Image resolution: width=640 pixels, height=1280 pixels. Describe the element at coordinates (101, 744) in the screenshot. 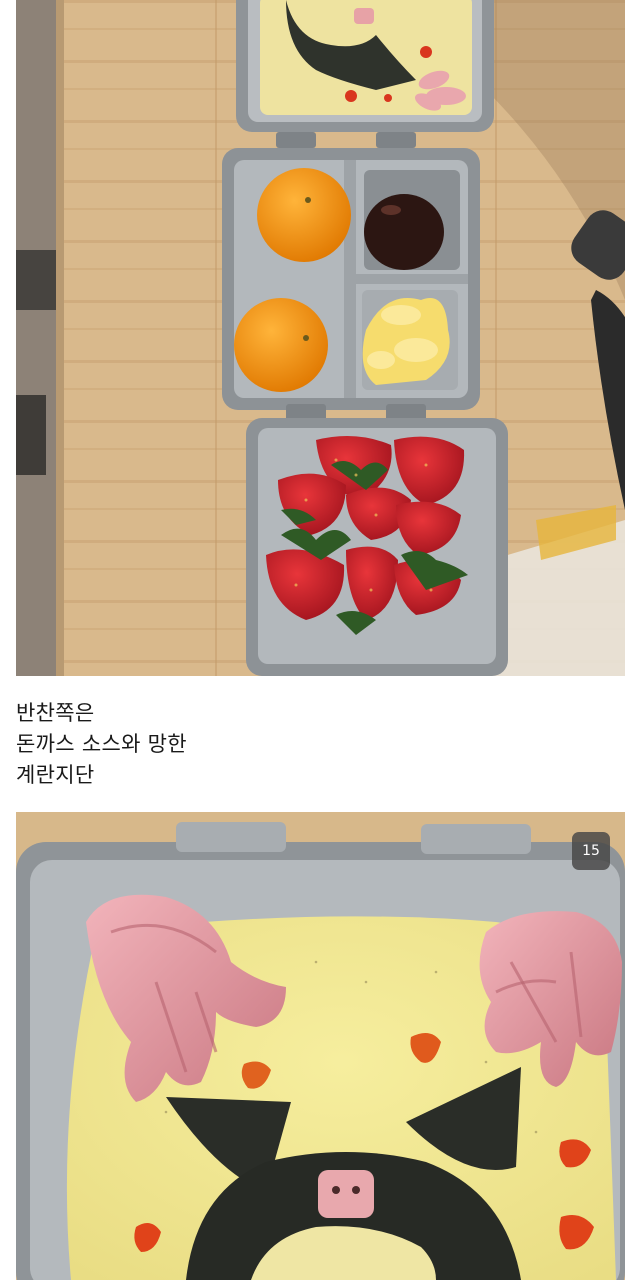

I see `caption-line-2: 돈까스 소스와 망한` at that location.